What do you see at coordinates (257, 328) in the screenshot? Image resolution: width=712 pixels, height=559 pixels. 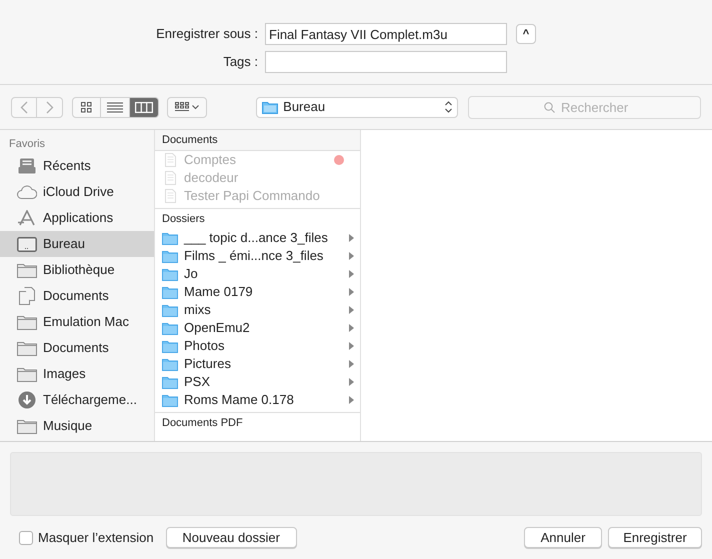 I see `folder-item: OpenEmu2` at bounding box center [257, 328].